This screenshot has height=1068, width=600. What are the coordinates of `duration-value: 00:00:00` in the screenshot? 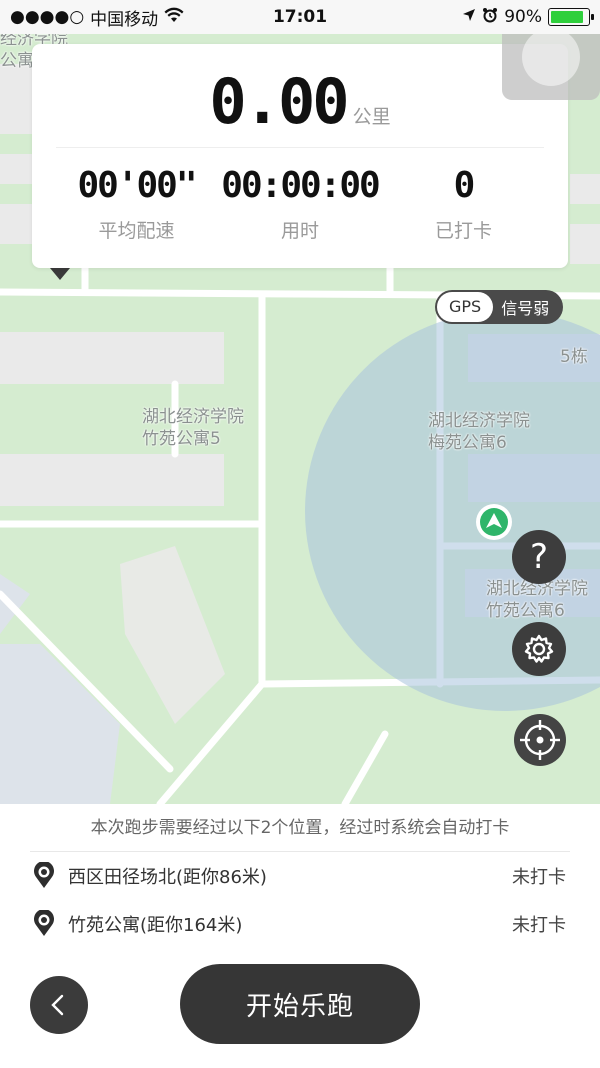 It's located at (300, 185).